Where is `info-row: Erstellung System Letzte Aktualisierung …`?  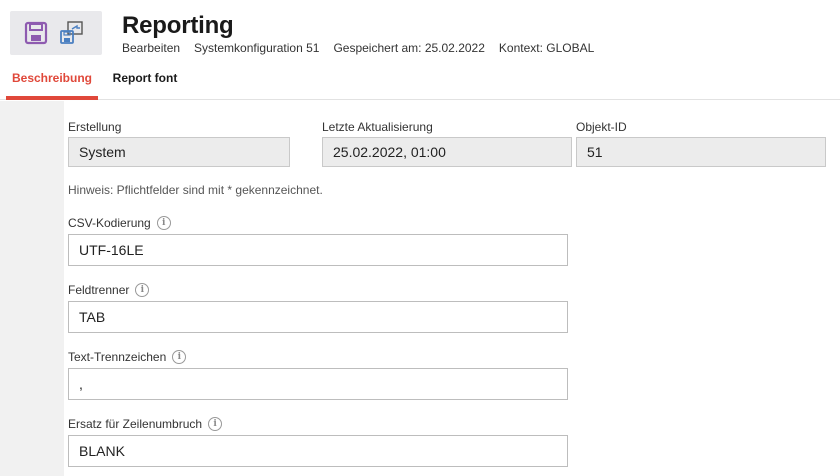
info-row: Erstellung System Letzte Aktualisierung … is located at coordinates (448, 145).